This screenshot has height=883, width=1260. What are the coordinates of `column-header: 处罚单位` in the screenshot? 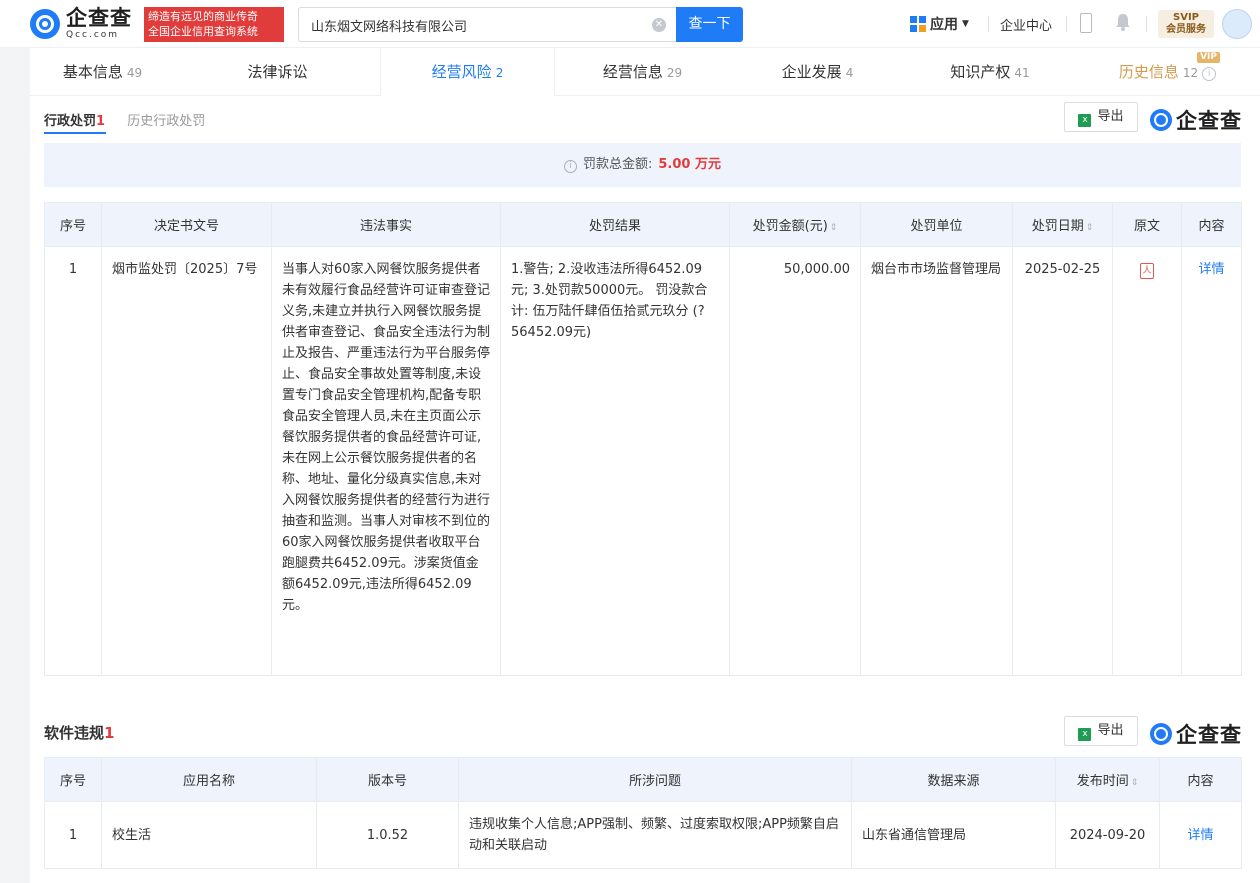 It's located at (936, 224).